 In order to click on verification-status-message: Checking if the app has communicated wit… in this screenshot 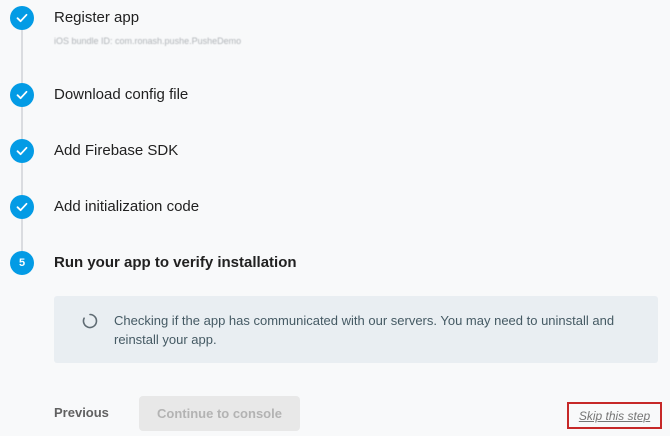, I will do `click(364, 330)`.